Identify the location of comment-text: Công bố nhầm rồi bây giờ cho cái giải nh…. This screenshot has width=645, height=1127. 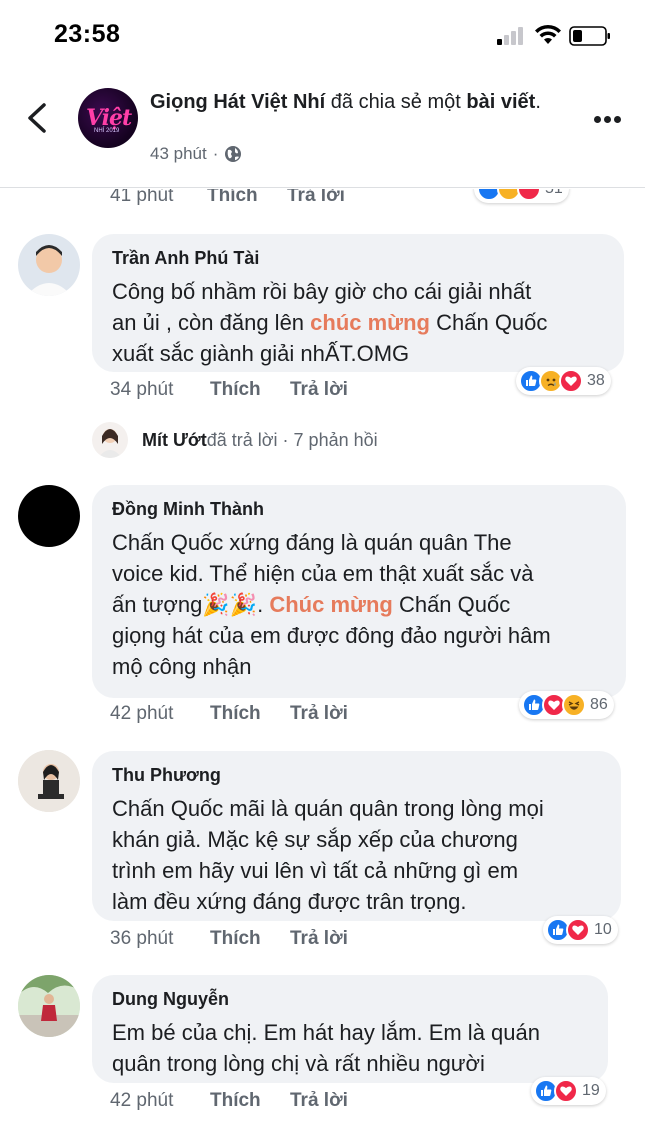
(329, 322).